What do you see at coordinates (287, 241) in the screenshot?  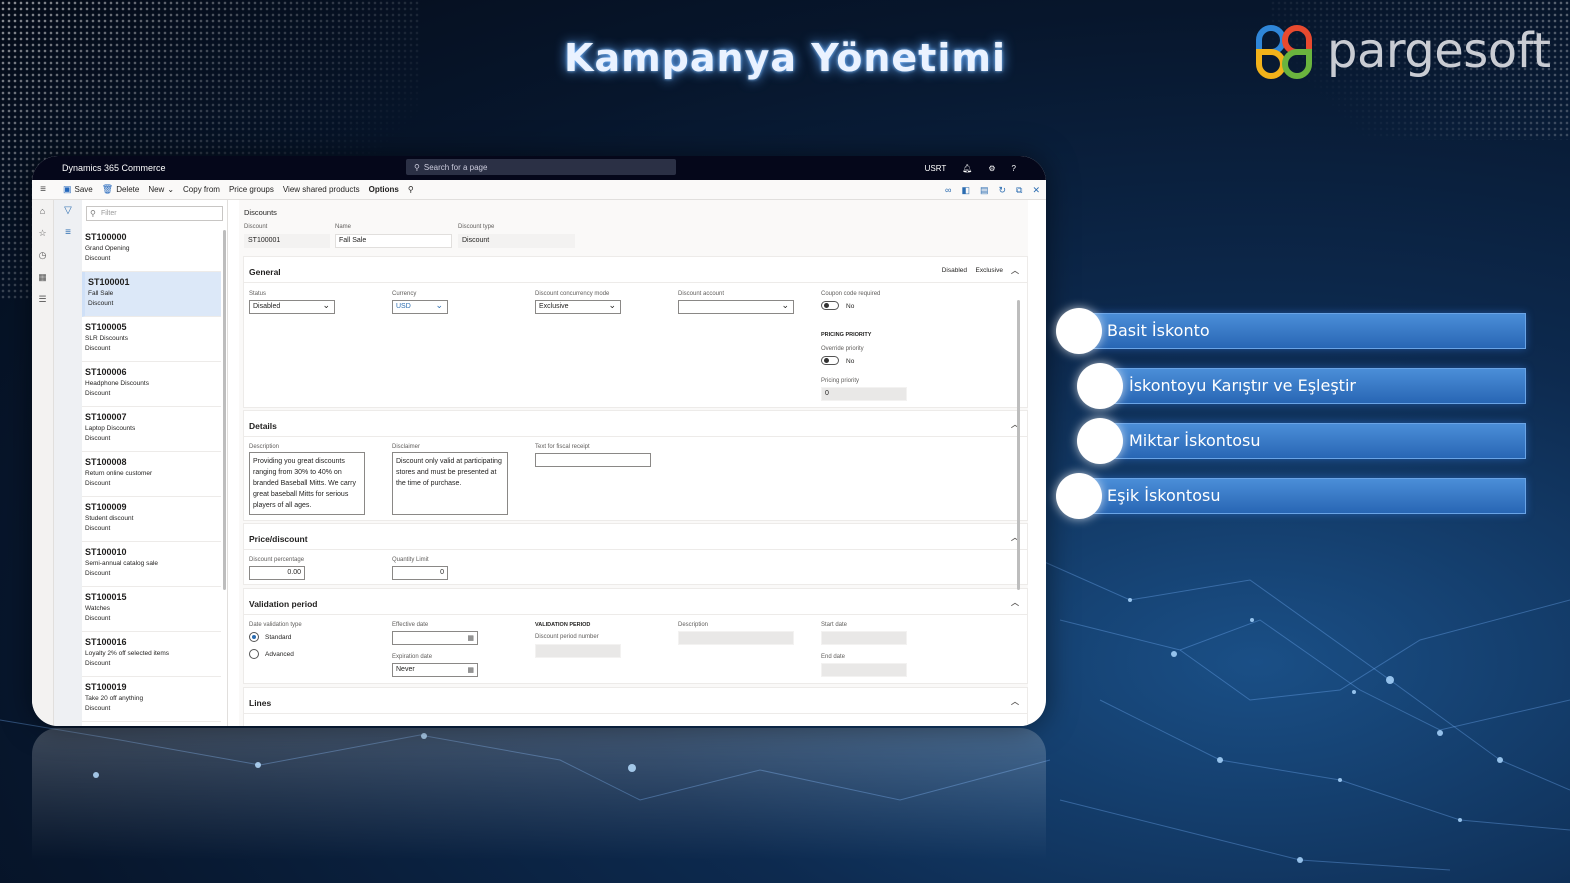 I see `discount-id-field: ST100001` at bounding box center [287, 241].